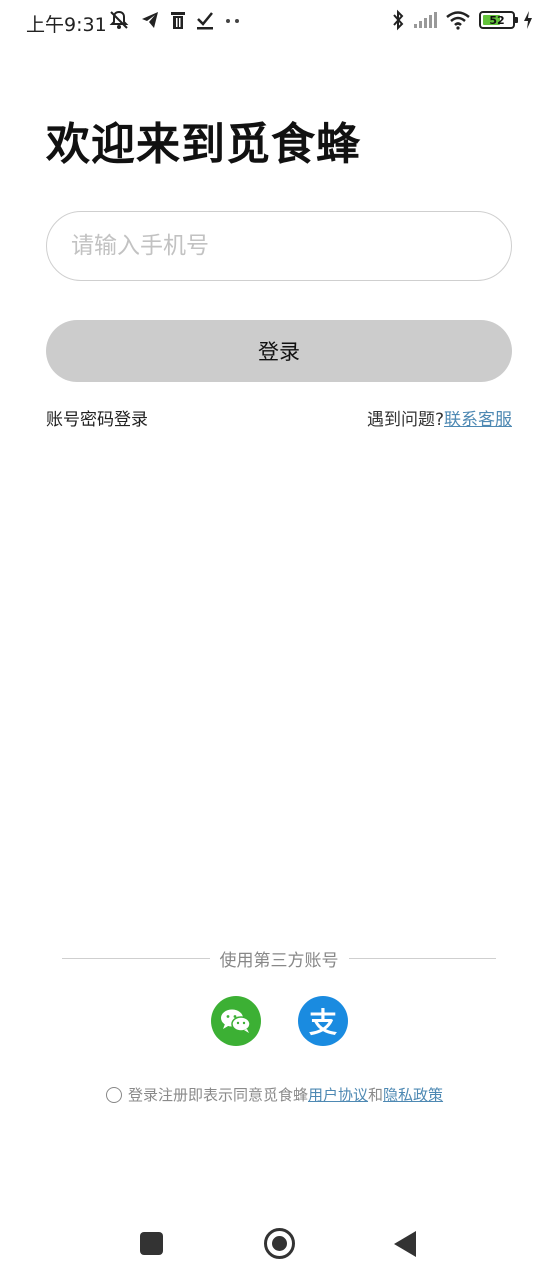  I want to click on help-prefix: 遇到问题?, so click(405, 420).